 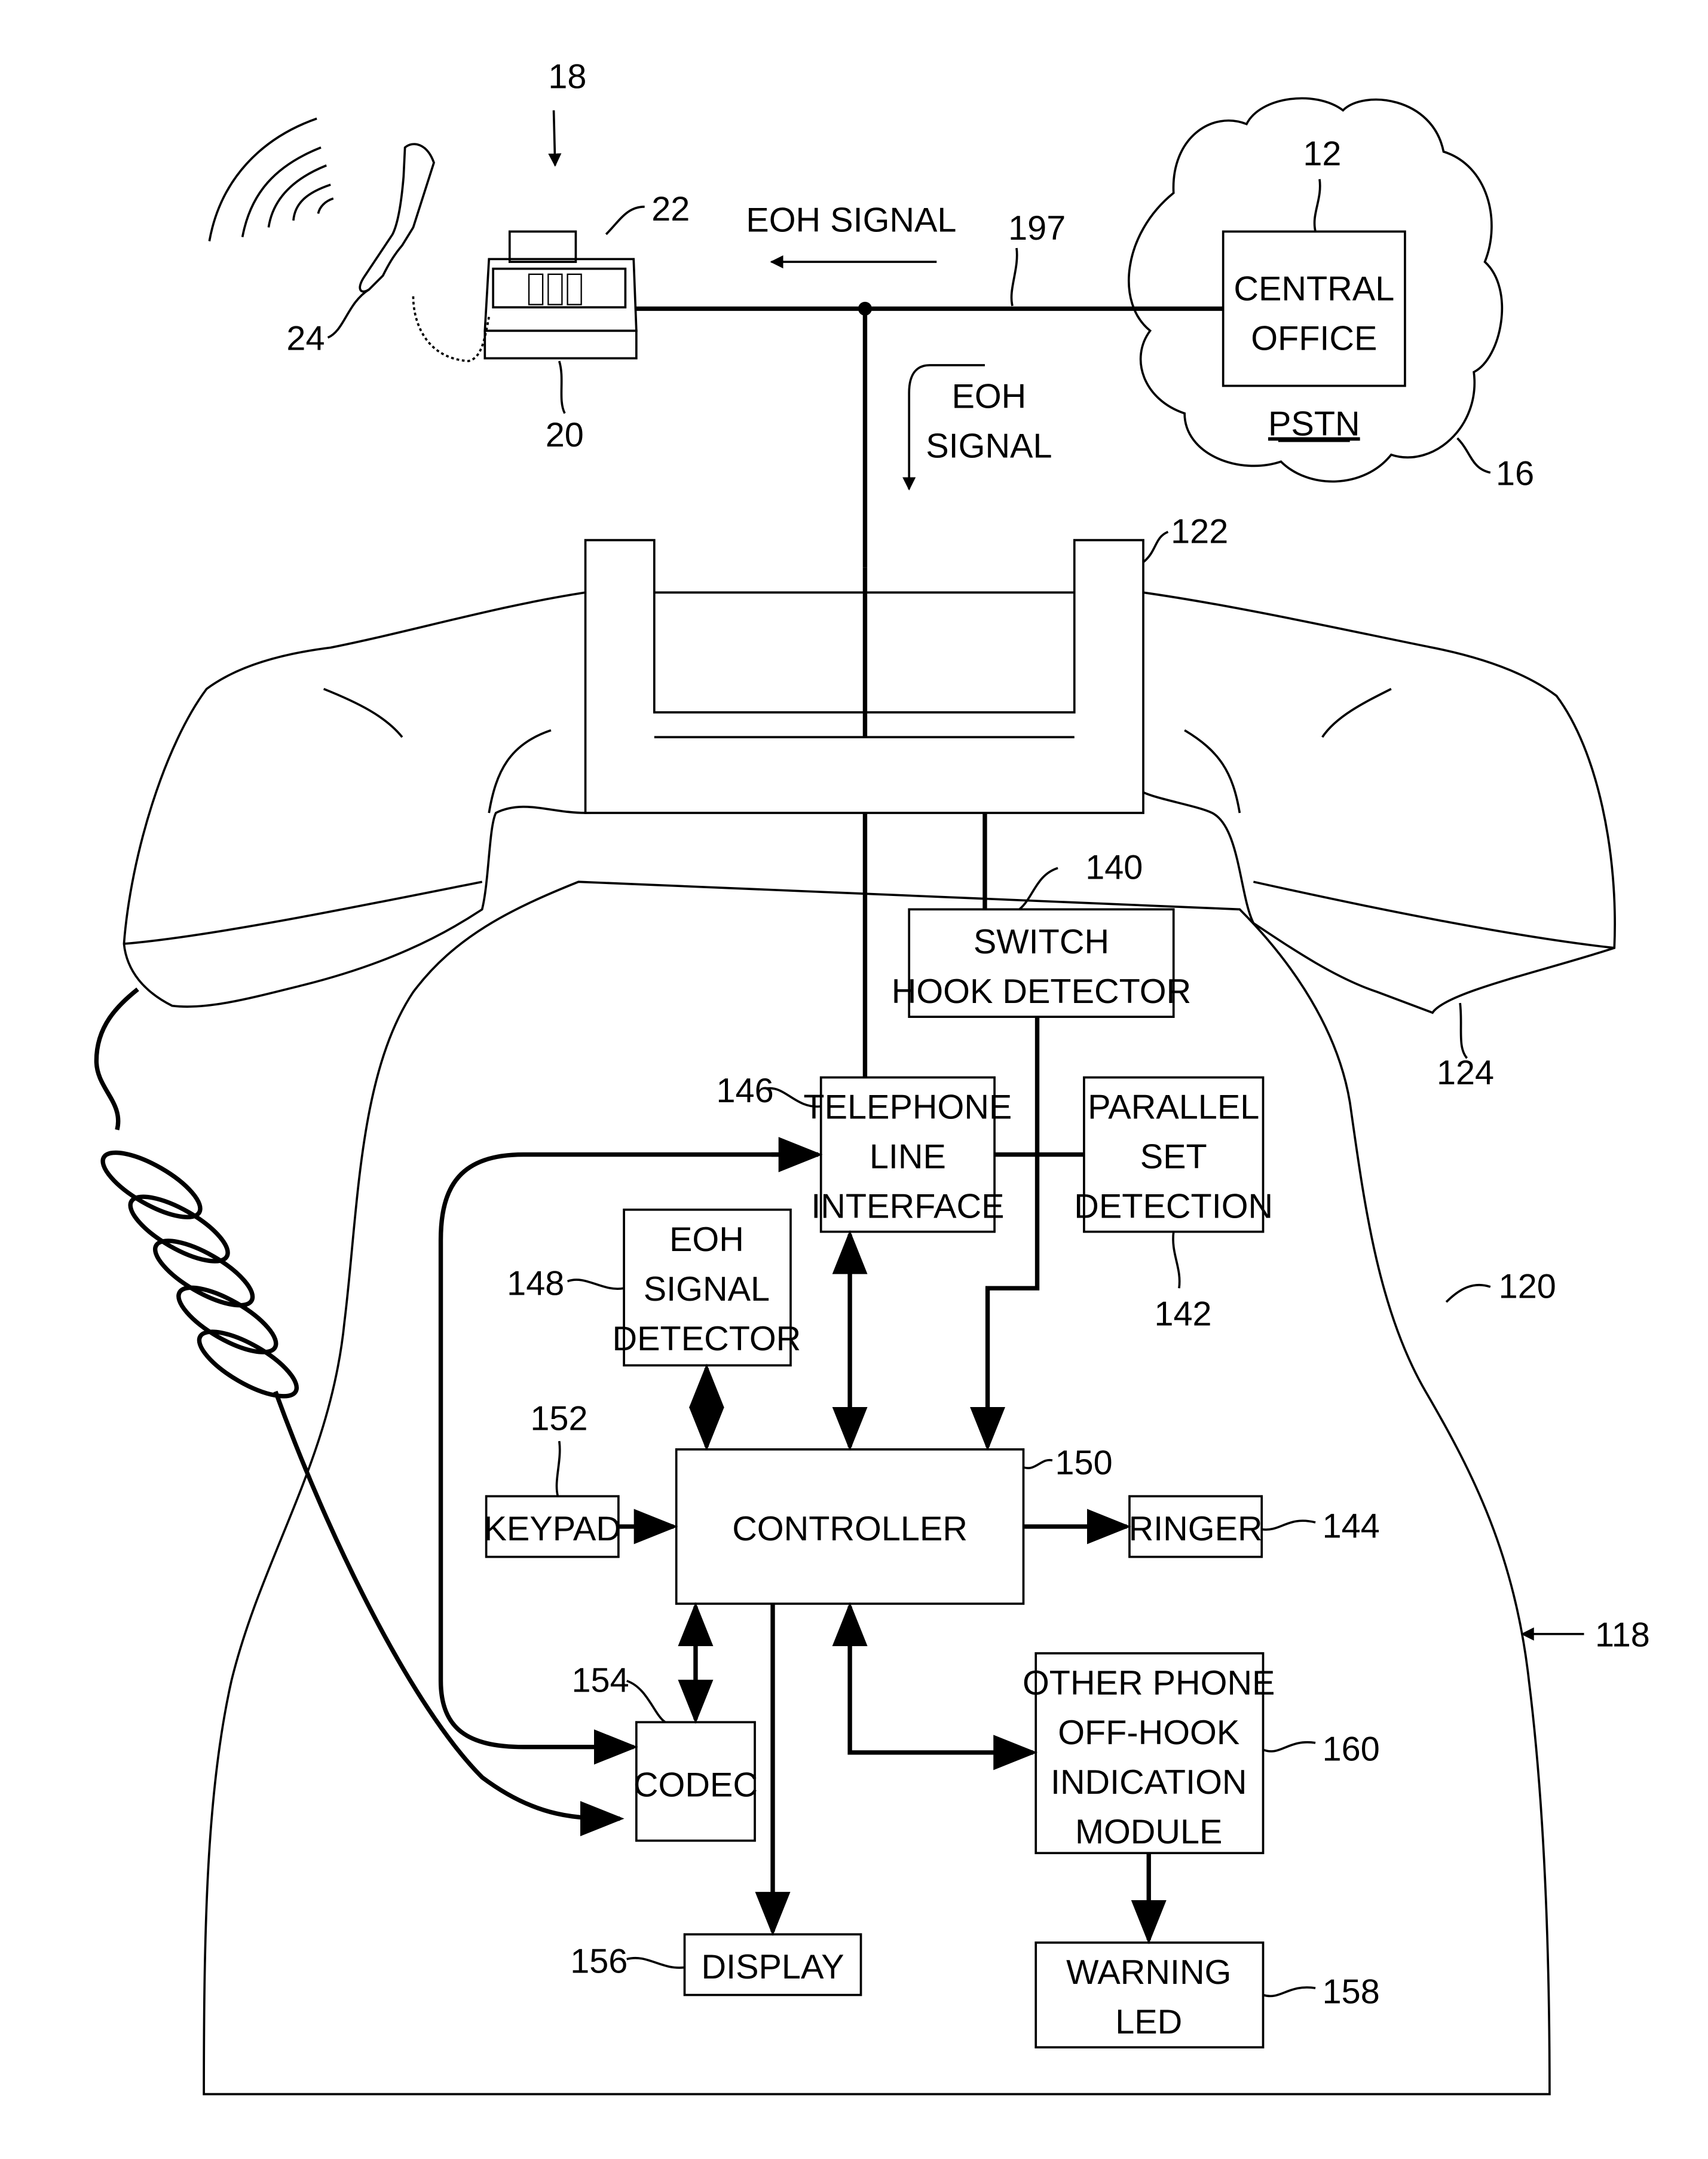 What do you see at coordinates (745, 1091) in the screenshot?
I see `ref-146: 146` at bounding box center [745, 1091].